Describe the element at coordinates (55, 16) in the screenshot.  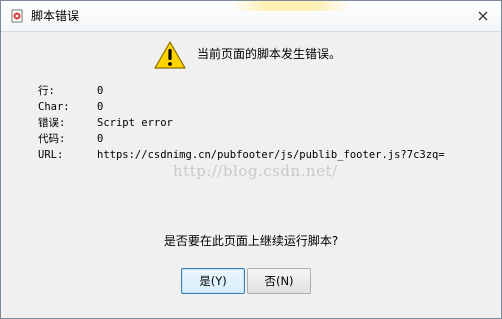
I see `window-title: 脚本错误` at that location.